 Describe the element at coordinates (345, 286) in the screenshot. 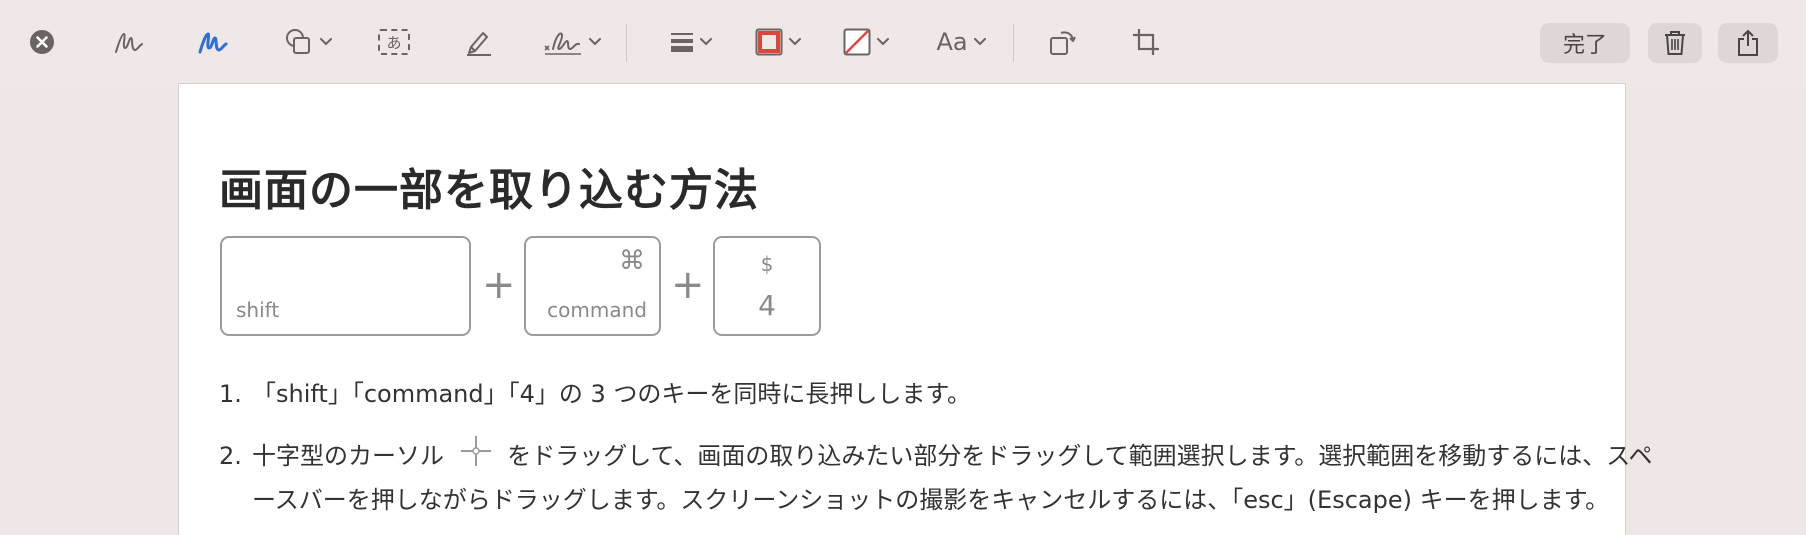

I see `keycap-shift: shift` at that location.